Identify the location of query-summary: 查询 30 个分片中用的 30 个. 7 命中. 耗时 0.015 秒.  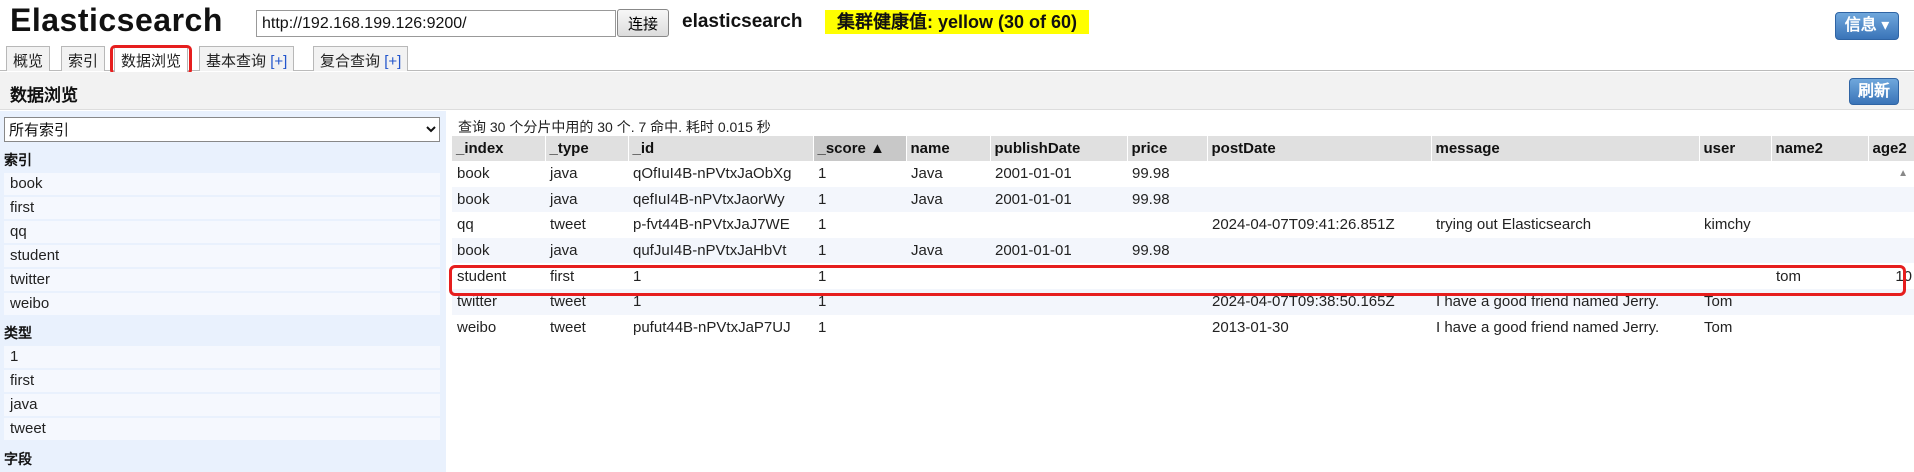
(614, 127).